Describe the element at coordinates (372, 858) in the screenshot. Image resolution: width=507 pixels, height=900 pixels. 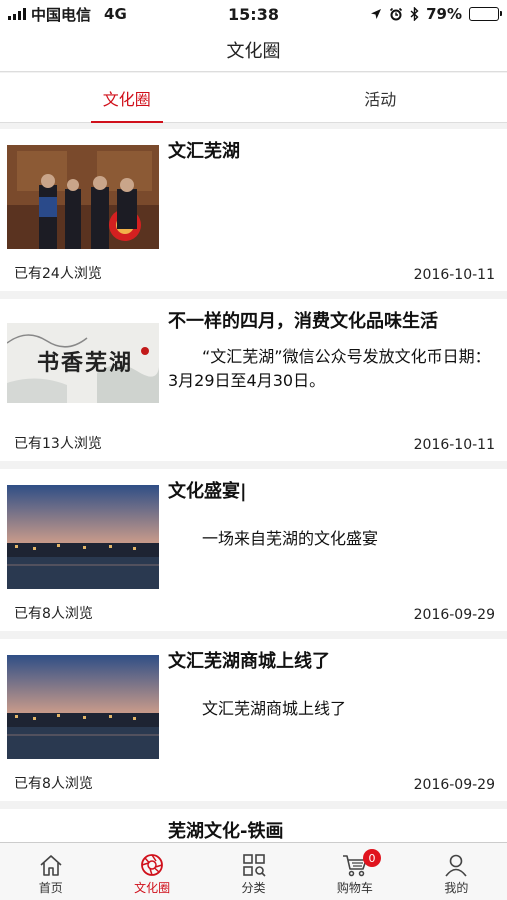
I see `cart-count-badge: 0` at that location.